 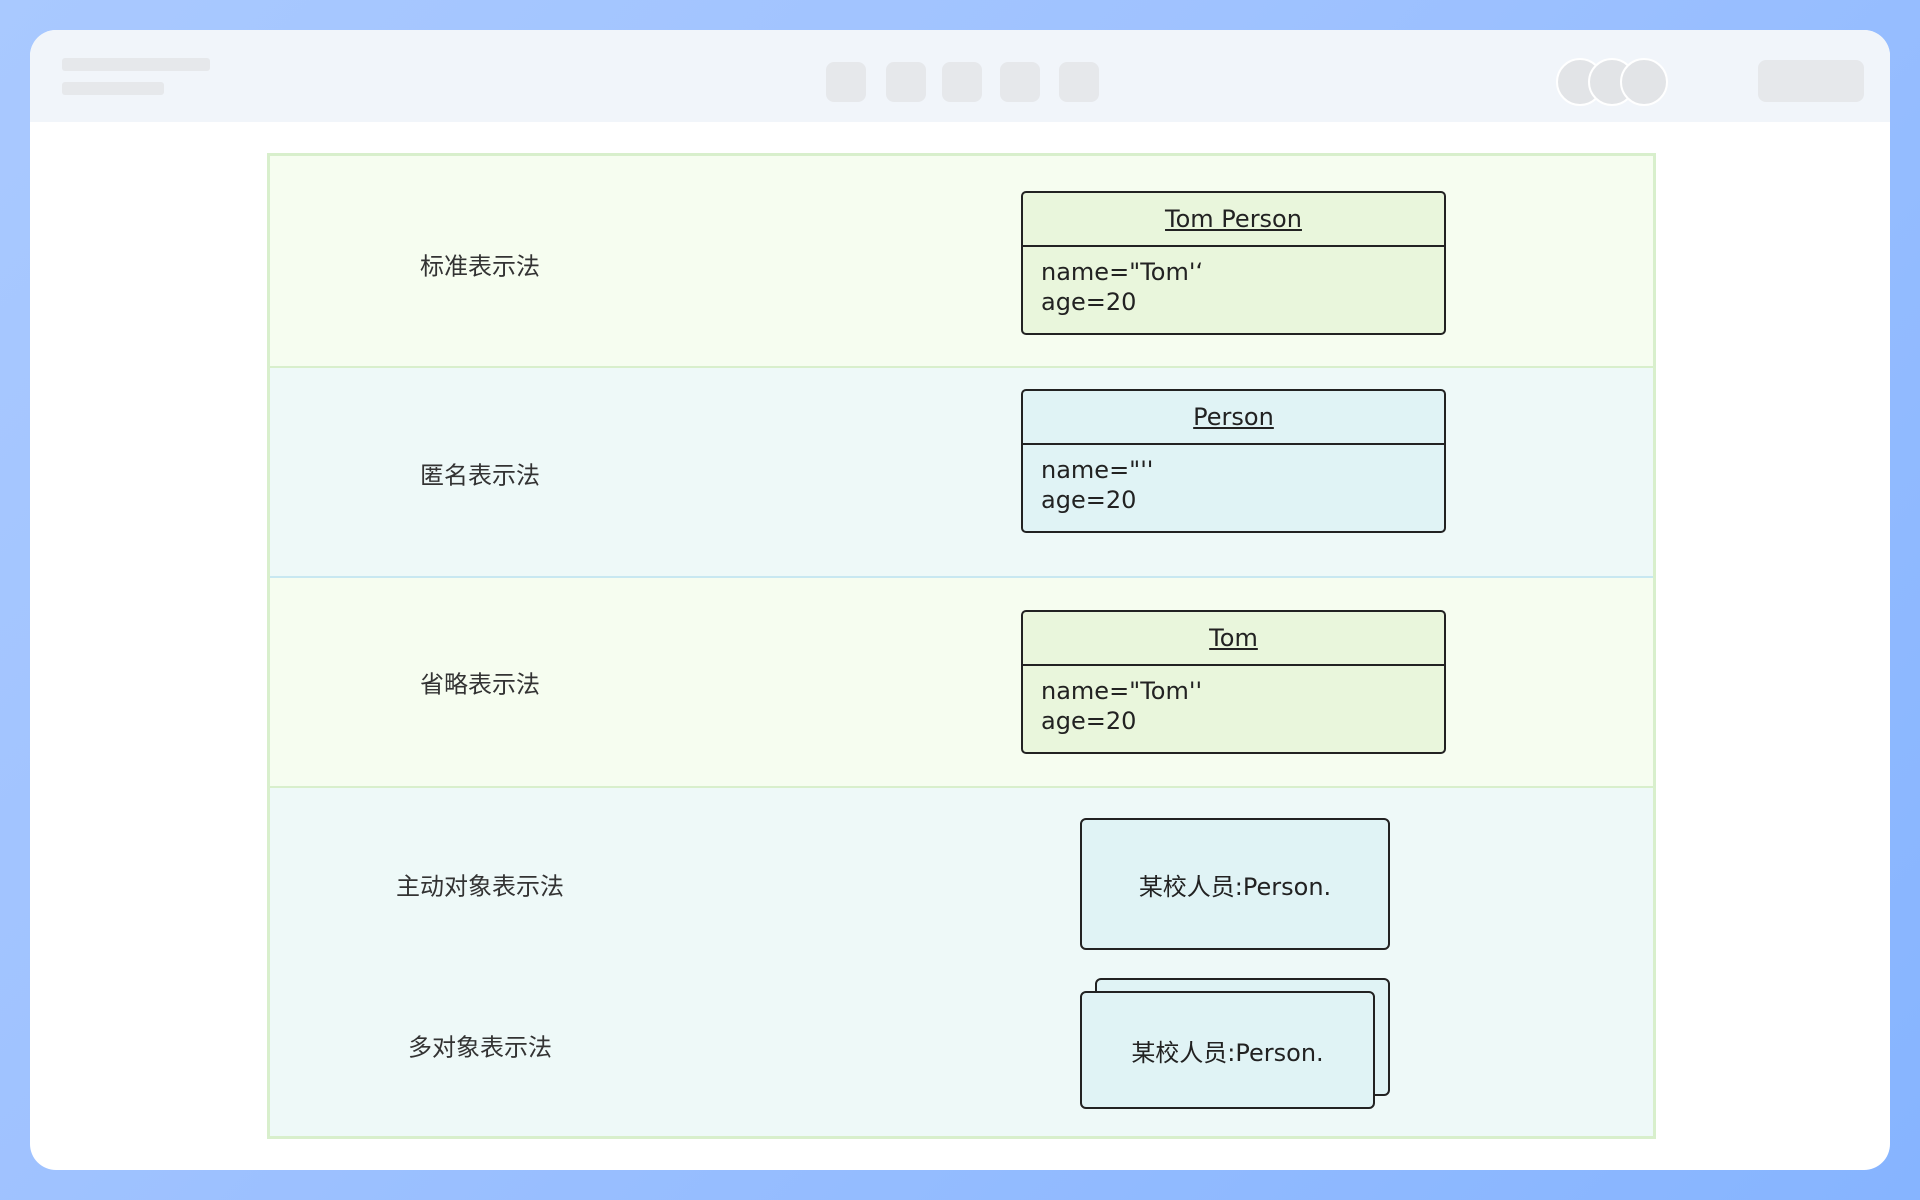 I want to click on object-attributes: name="'' age=20, so click(x=1233, y=485).